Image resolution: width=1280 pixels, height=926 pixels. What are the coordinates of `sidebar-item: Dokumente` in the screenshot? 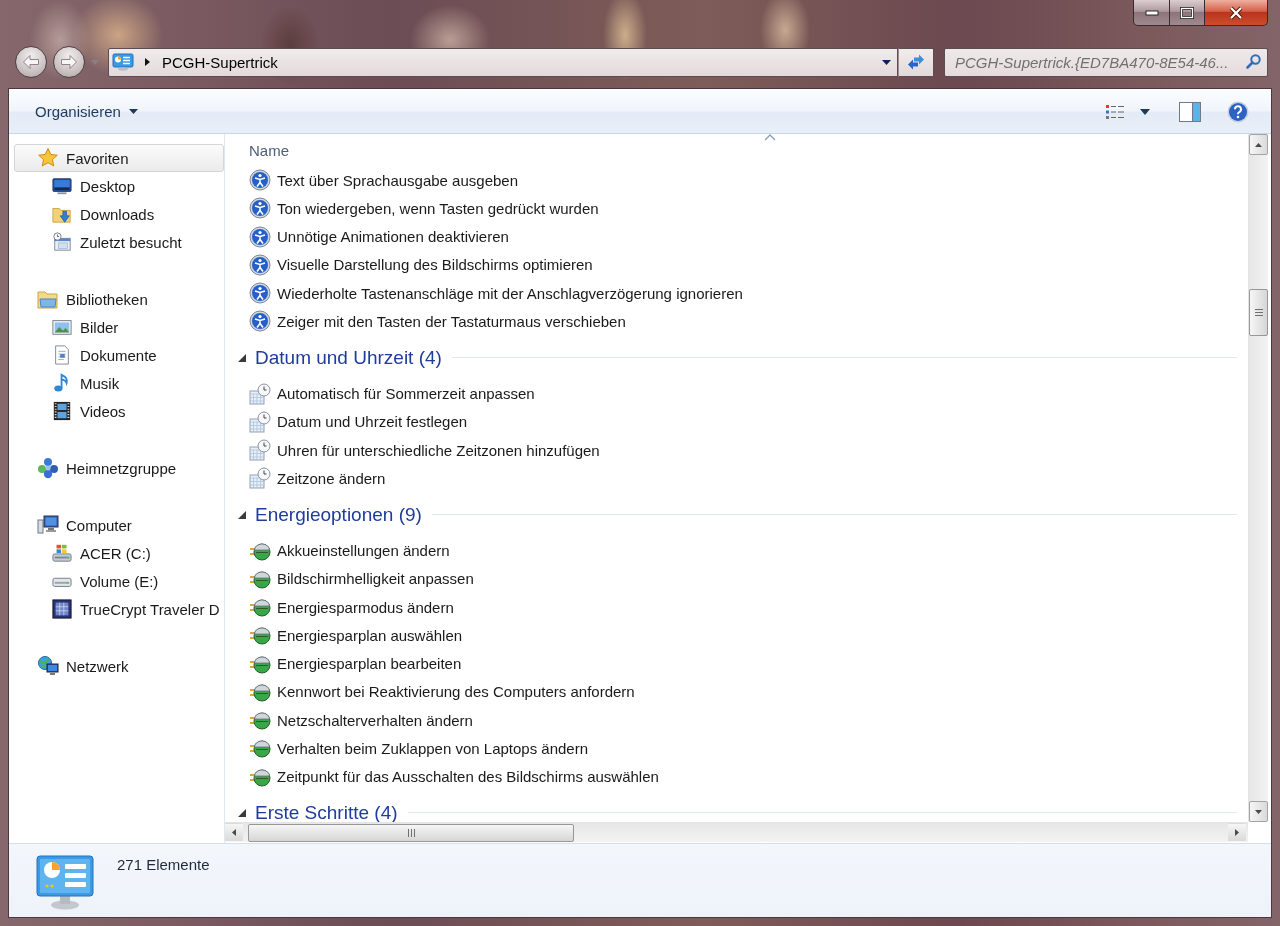 It's located at (119, 355).